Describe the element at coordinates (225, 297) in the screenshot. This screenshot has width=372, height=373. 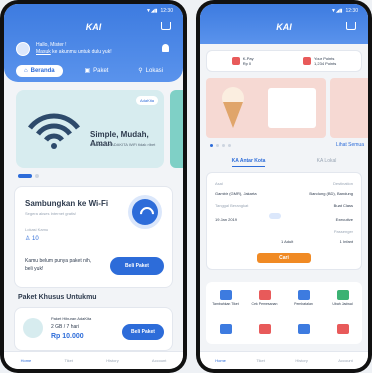
I see `menu-item: Tambahkan Tiket` at that location.